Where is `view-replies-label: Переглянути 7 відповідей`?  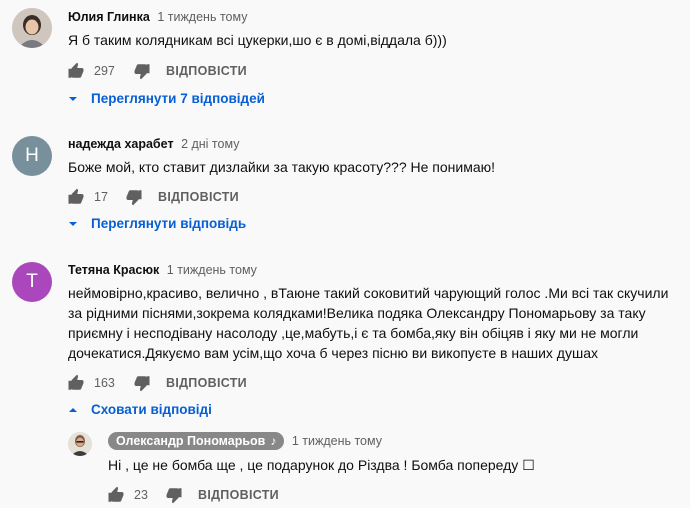
view-replies-label: Переглянути 7 відповідей is located at coordinates (178, 98).